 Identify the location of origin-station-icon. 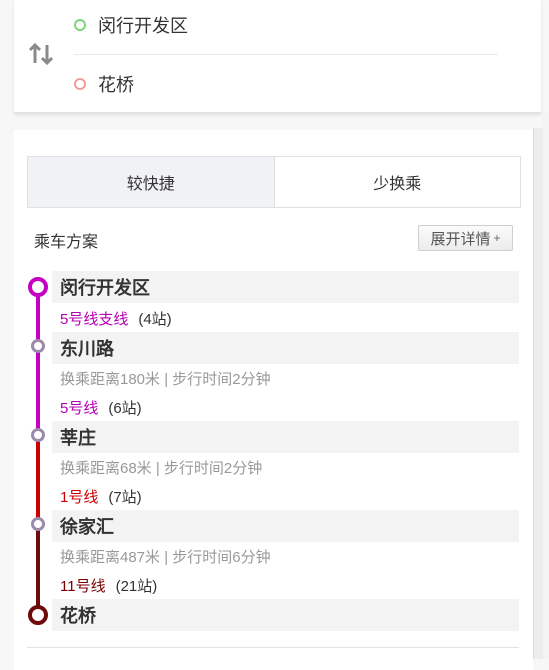
(38, 287).